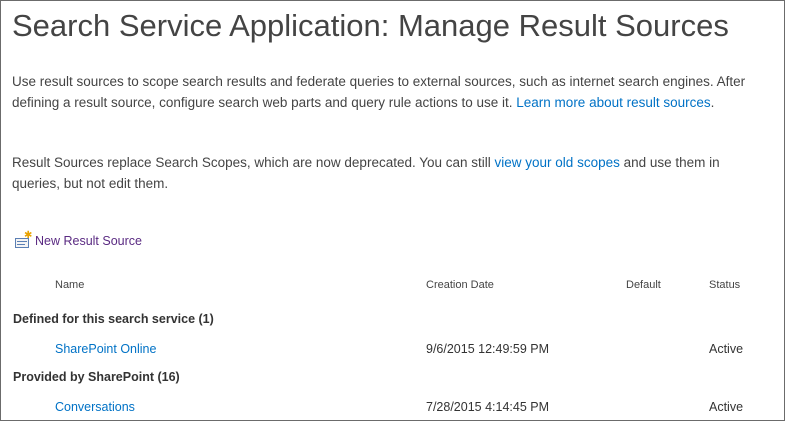 Image resolution: width=785 pixels, height=421 pixels. What do you see at coordinates (724, 285) in the screenshot?
I see `column-header-status: Status` at bounding box center [724, 285].